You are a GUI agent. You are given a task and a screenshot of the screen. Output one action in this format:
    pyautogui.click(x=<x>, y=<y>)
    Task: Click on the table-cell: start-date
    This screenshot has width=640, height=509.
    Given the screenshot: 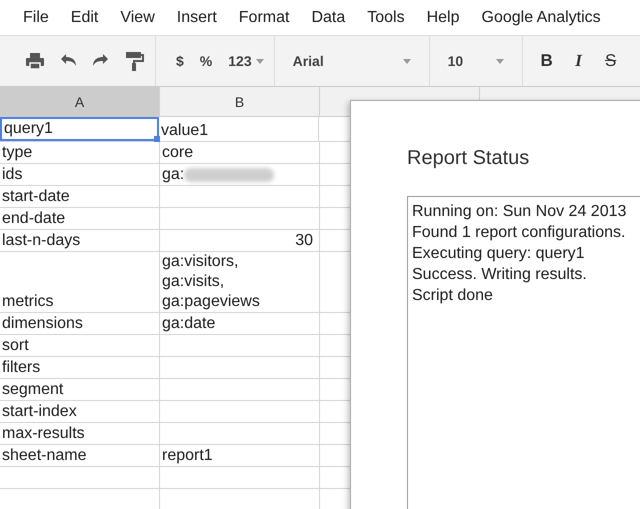 What is the action you would take?
    pyautogui.click(x=80, y=196)
    